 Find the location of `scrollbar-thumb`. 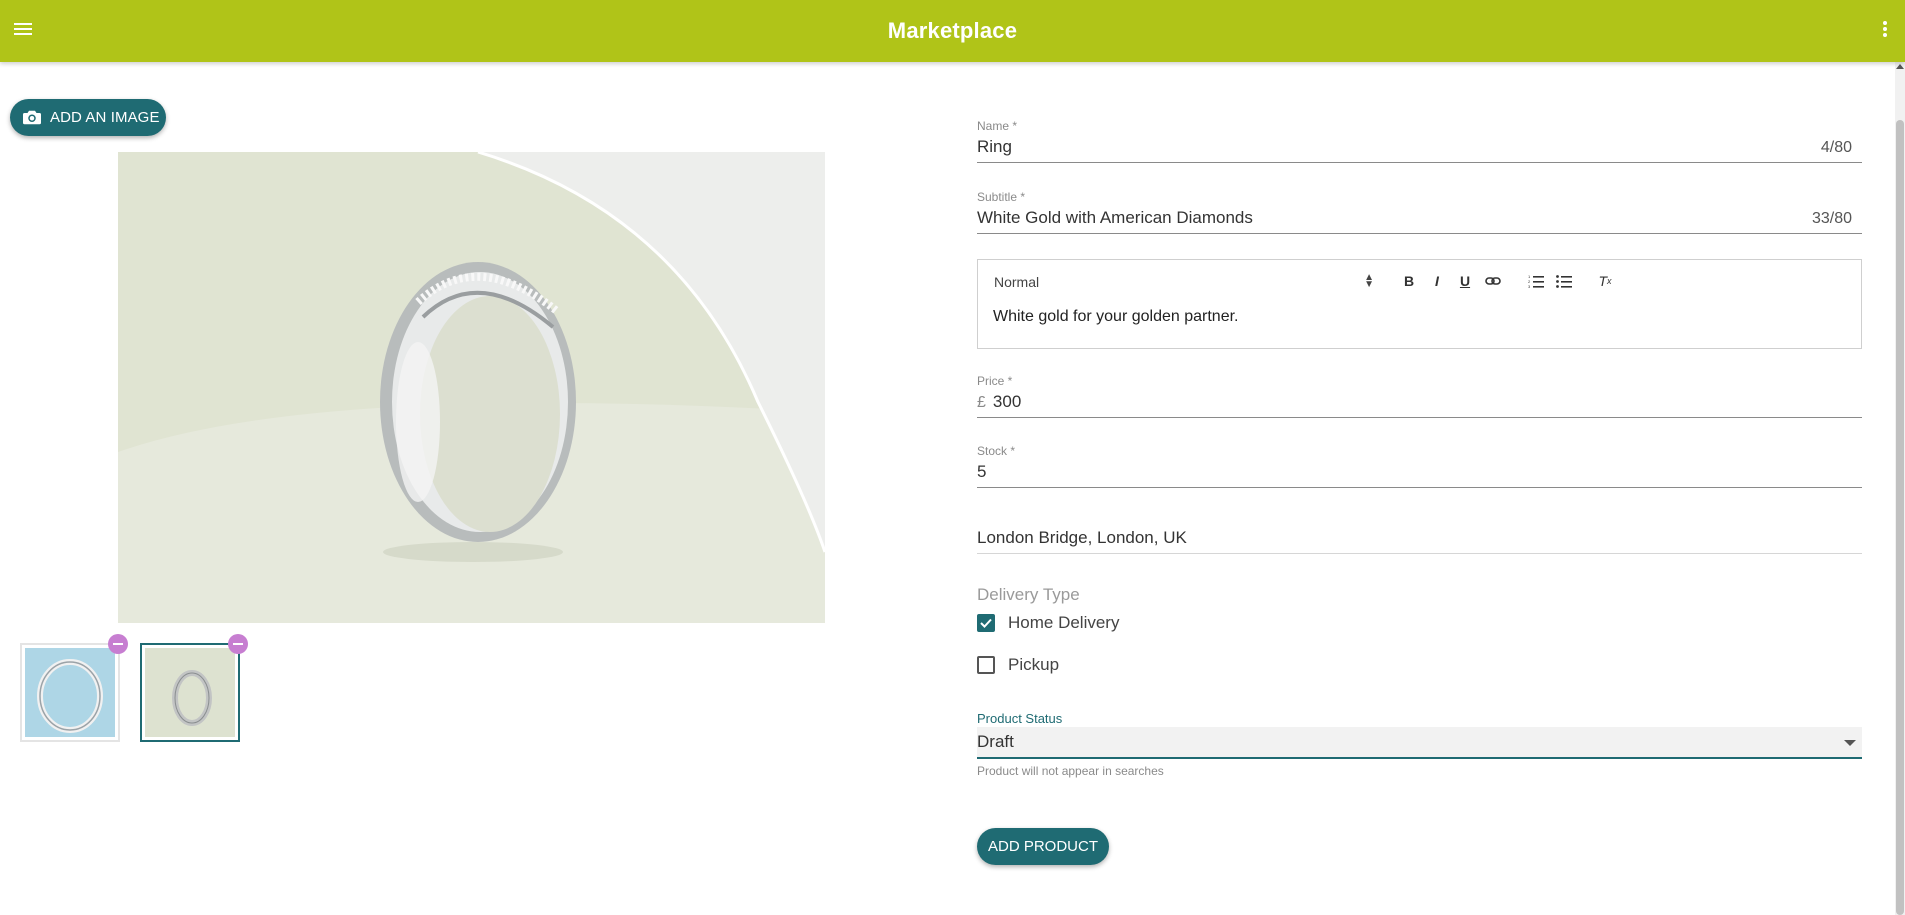

scrollbar-thumb is located at coordinates (1900, 517).